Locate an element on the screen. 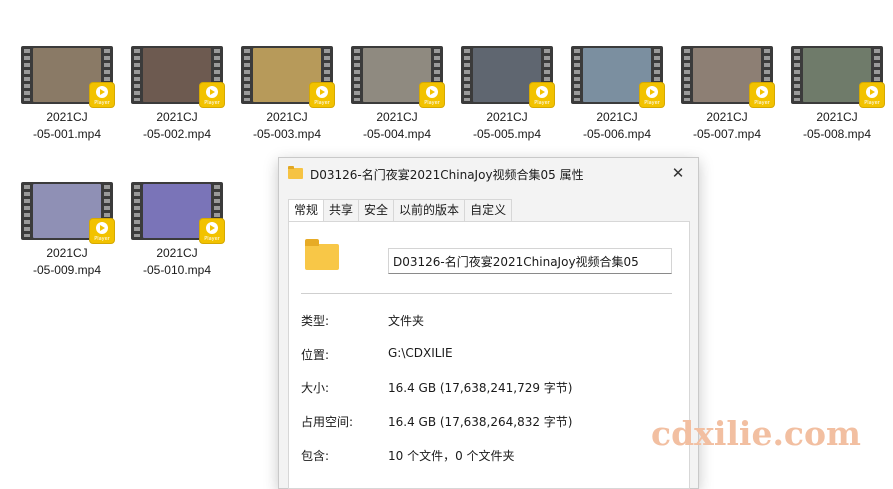  file-name-line: -05-004.mp4 is located at coordinates (397, 134).